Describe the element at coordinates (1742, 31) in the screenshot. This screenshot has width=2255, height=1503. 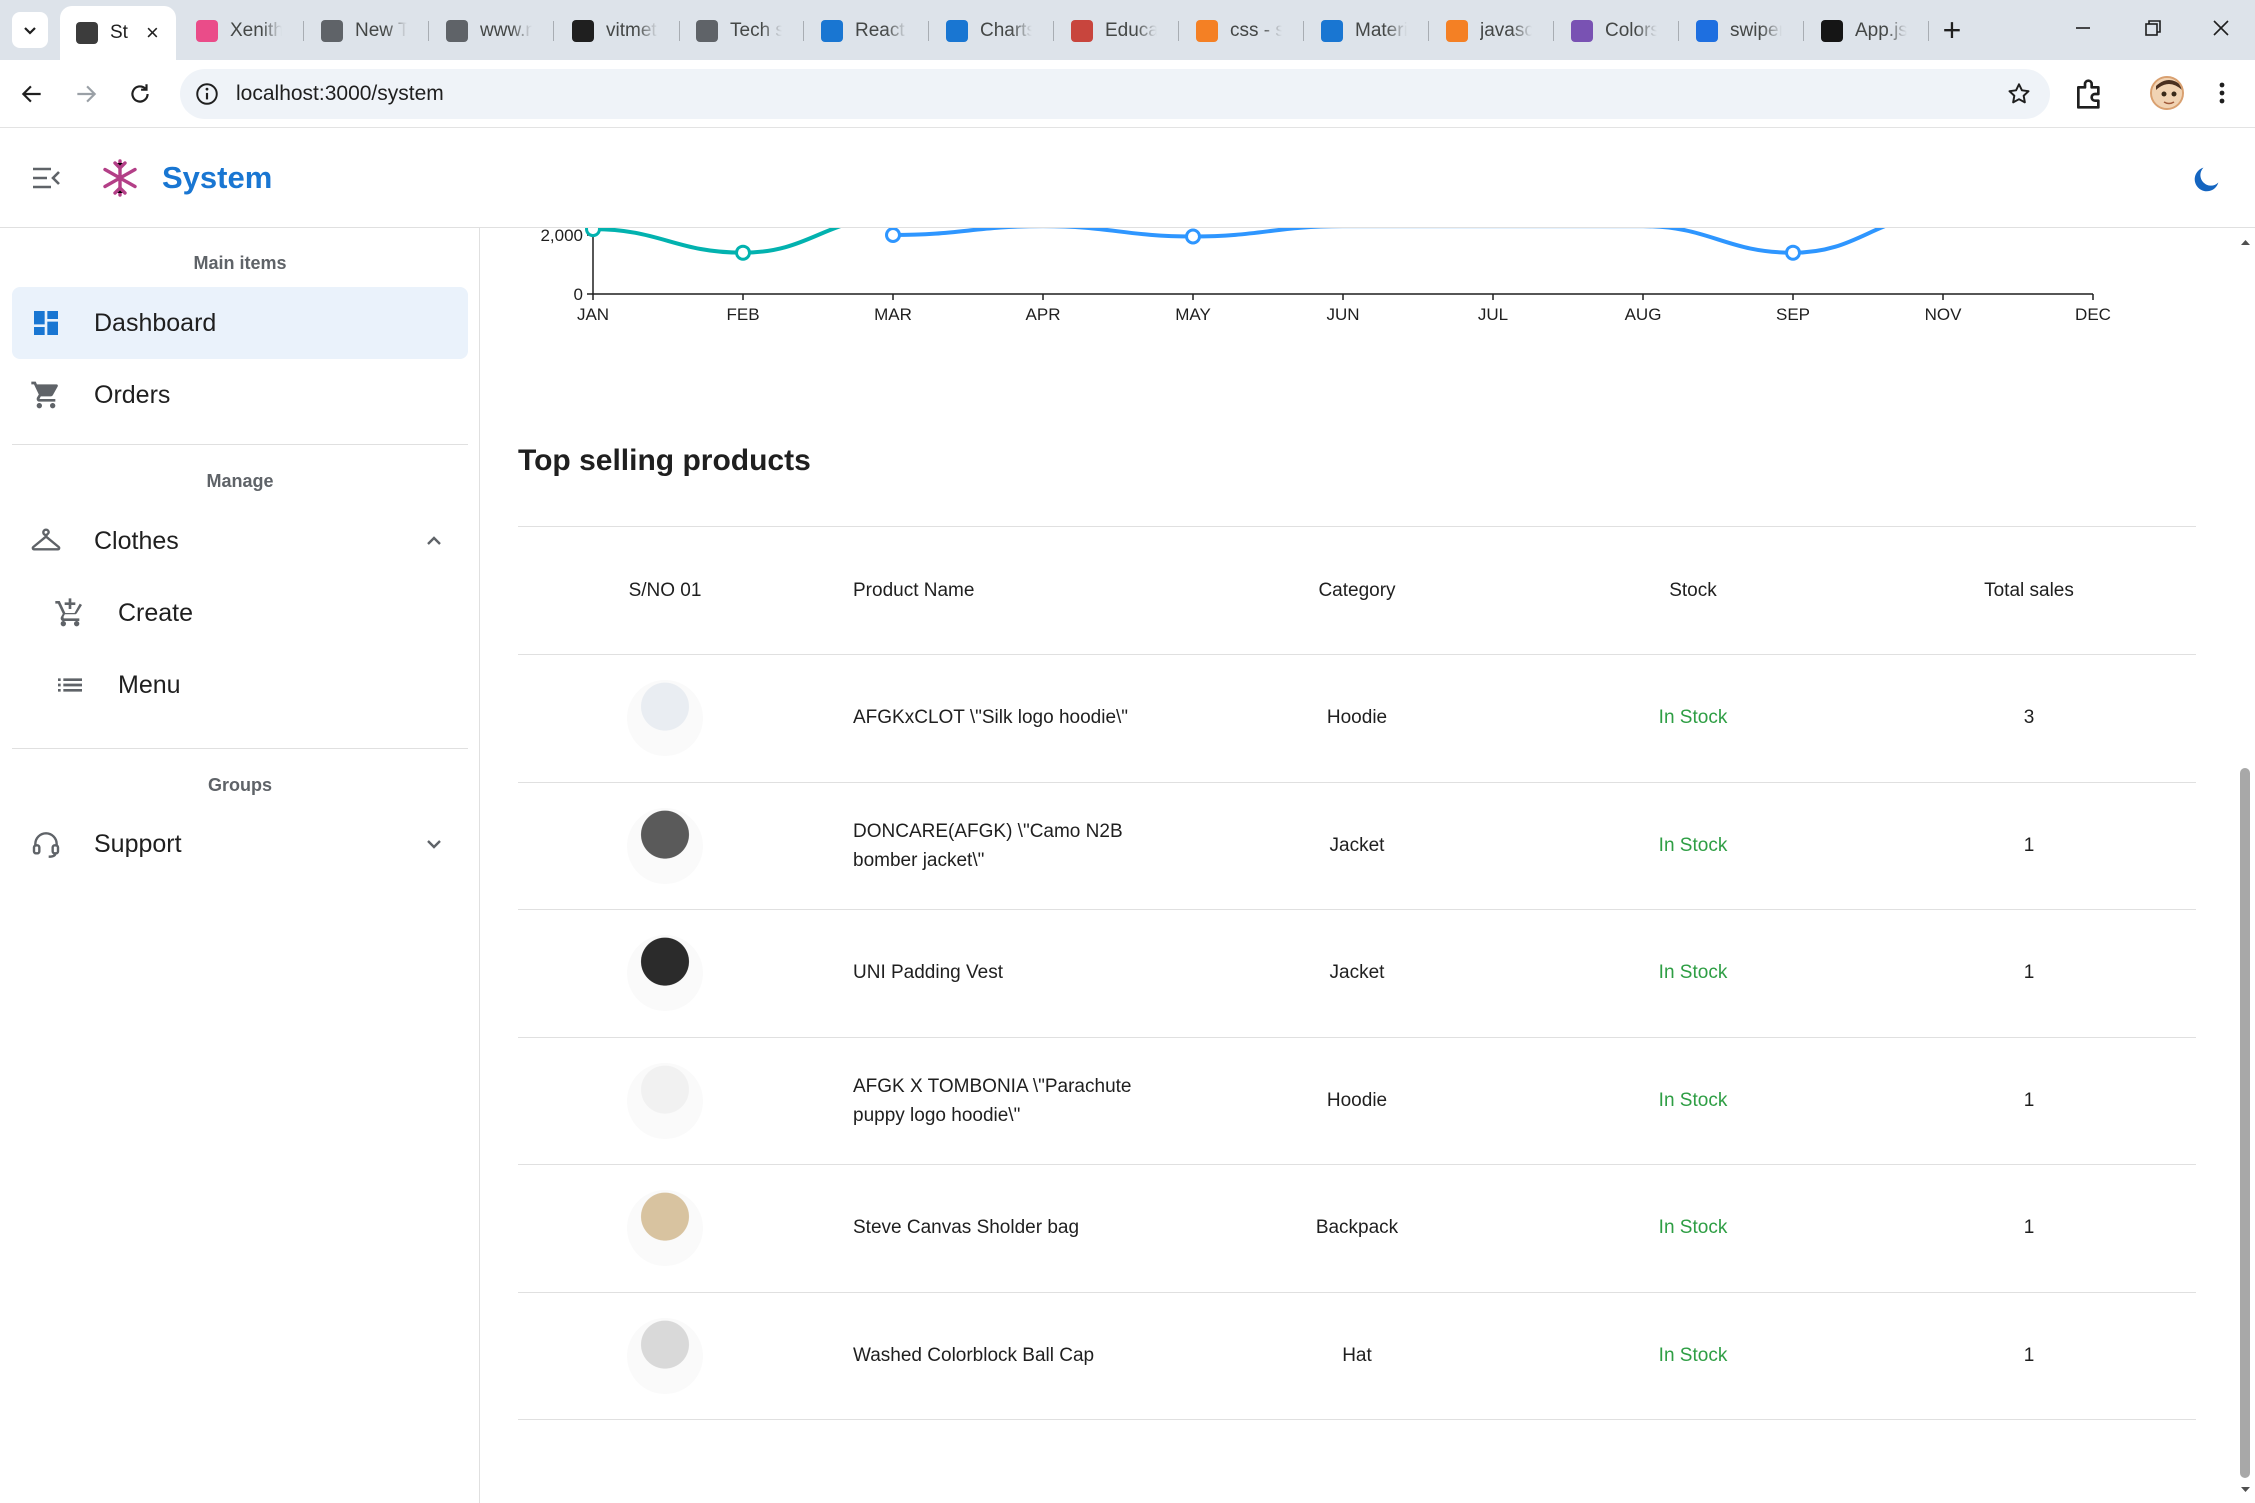
I see `browser-tab: swiper` at that location.